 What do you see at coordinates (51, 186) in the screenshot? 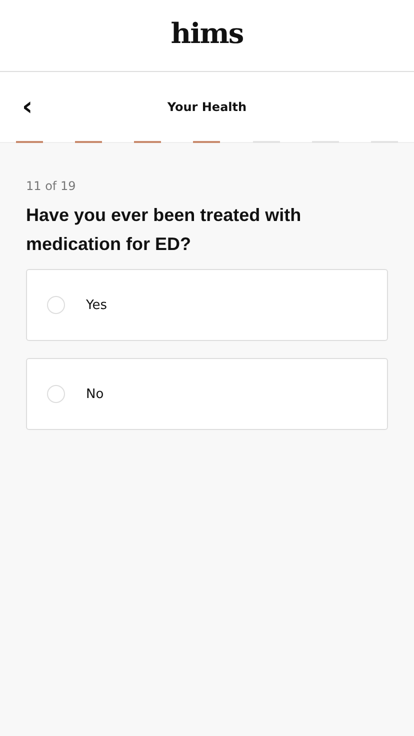
I see `question-counter: 11 of 19` at bounding box center [51, 186].